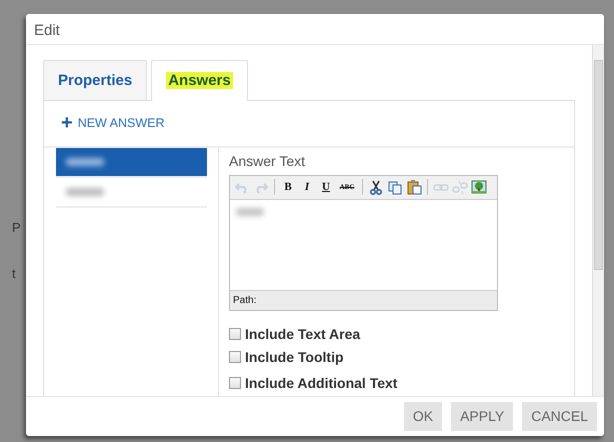 The image size is (614, 442). What do you see at coordinates (326, 187) in the screenshot?
I see `format-button: U` at bounding box center [326, 187].